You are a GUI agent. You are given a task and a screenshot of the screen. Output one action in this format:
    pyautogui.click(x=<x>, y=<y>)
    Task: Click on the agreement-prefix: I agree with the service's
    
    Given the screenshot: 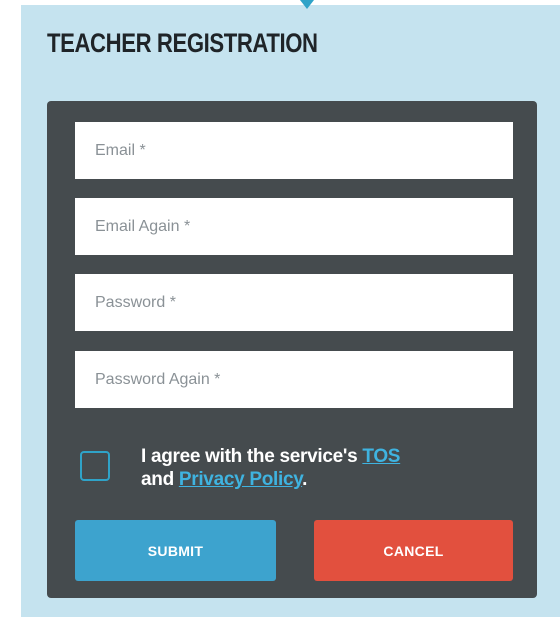 What is the action you would take?
    pyautogui.click(x=252, y=456)
    